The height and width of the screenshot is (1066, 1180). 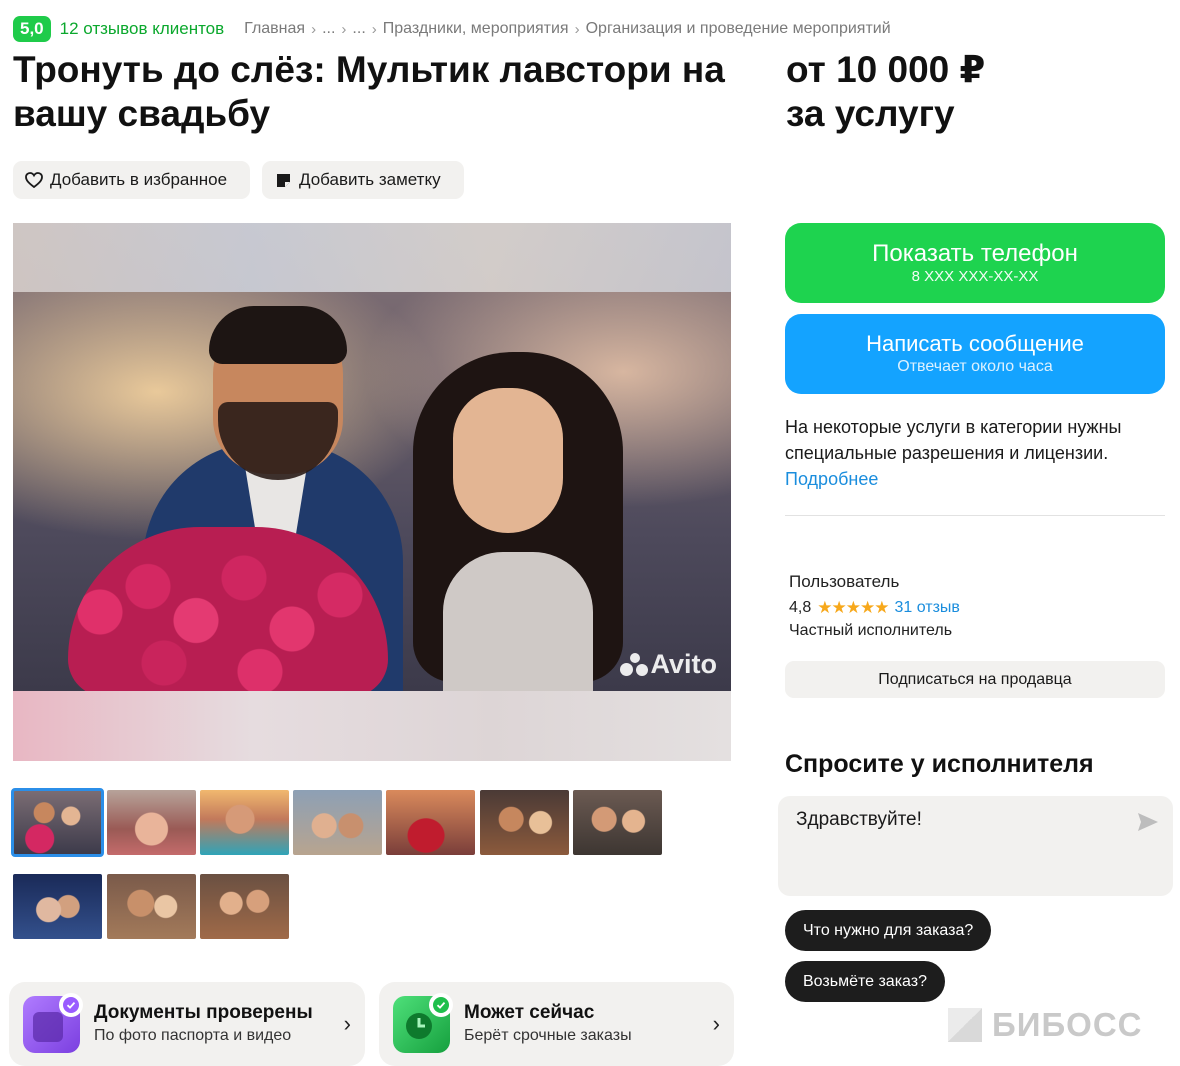 What do you see at coordinates (975, 366) in the screenshot?
I see `response-time: Отвечает около часа` at bounding box center [975, 366].